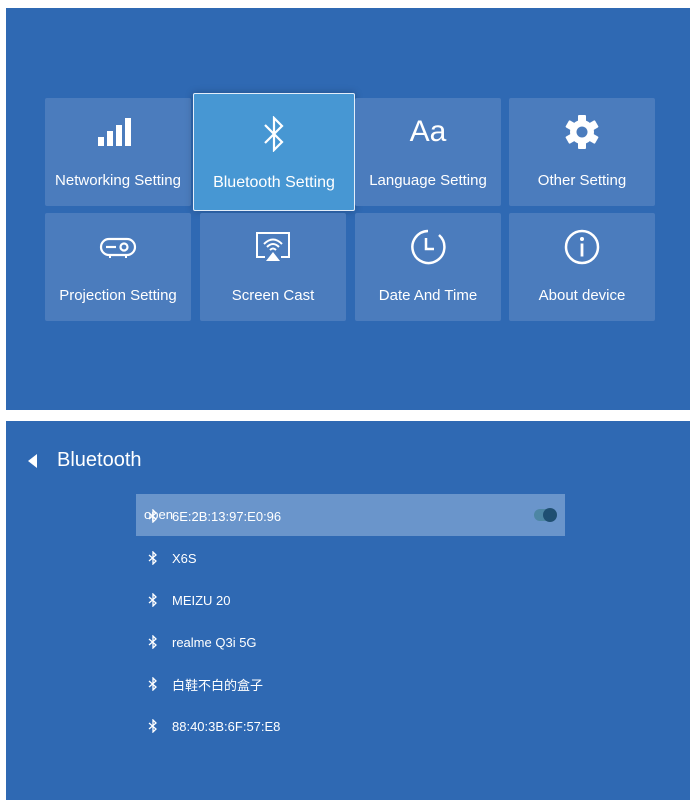 The height and width of the screenshot is (800, 690). I want to click on other-setting-label: Other Setting, so click(582, 180).